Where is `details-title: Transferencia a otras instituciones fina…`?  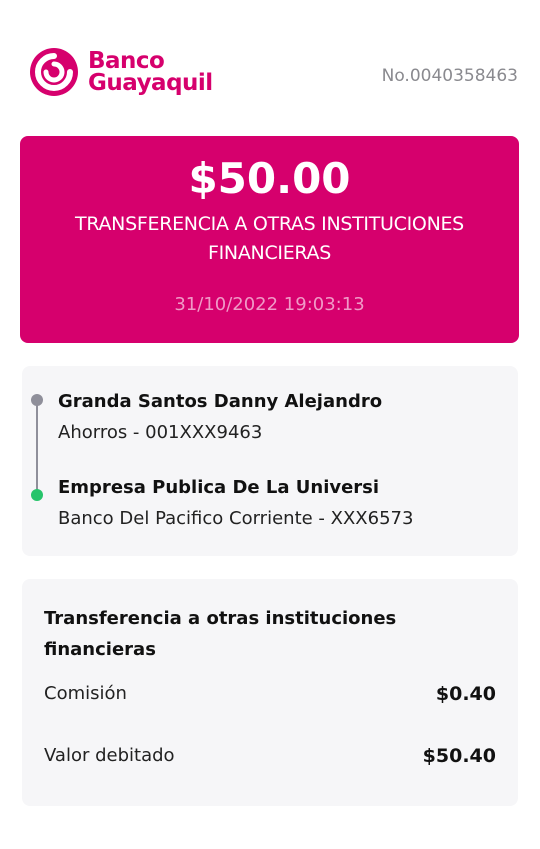
details-title: Transferencia a otras instituciones fina… is located at coordinates (220, 634).